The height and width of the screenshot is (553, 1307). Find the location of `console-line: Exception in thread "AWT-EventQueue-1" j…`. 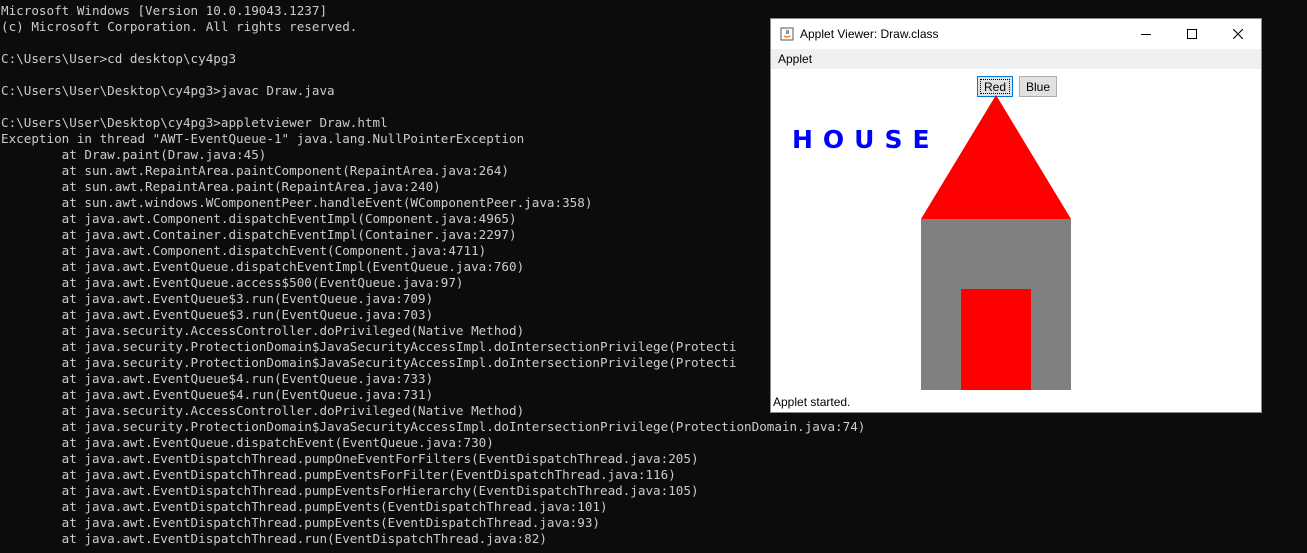

console-line: Exception in thread "AWT-EventQueue-1" j… is located at coordinates (263, 138).